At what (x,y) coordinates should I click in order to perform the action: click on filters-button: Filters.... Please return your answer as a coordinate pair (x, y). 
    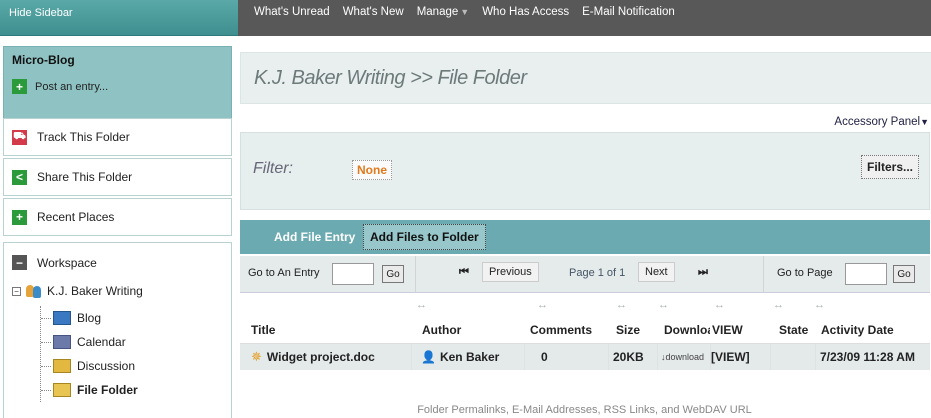
    Looking at the image, I should click on (889, 167).